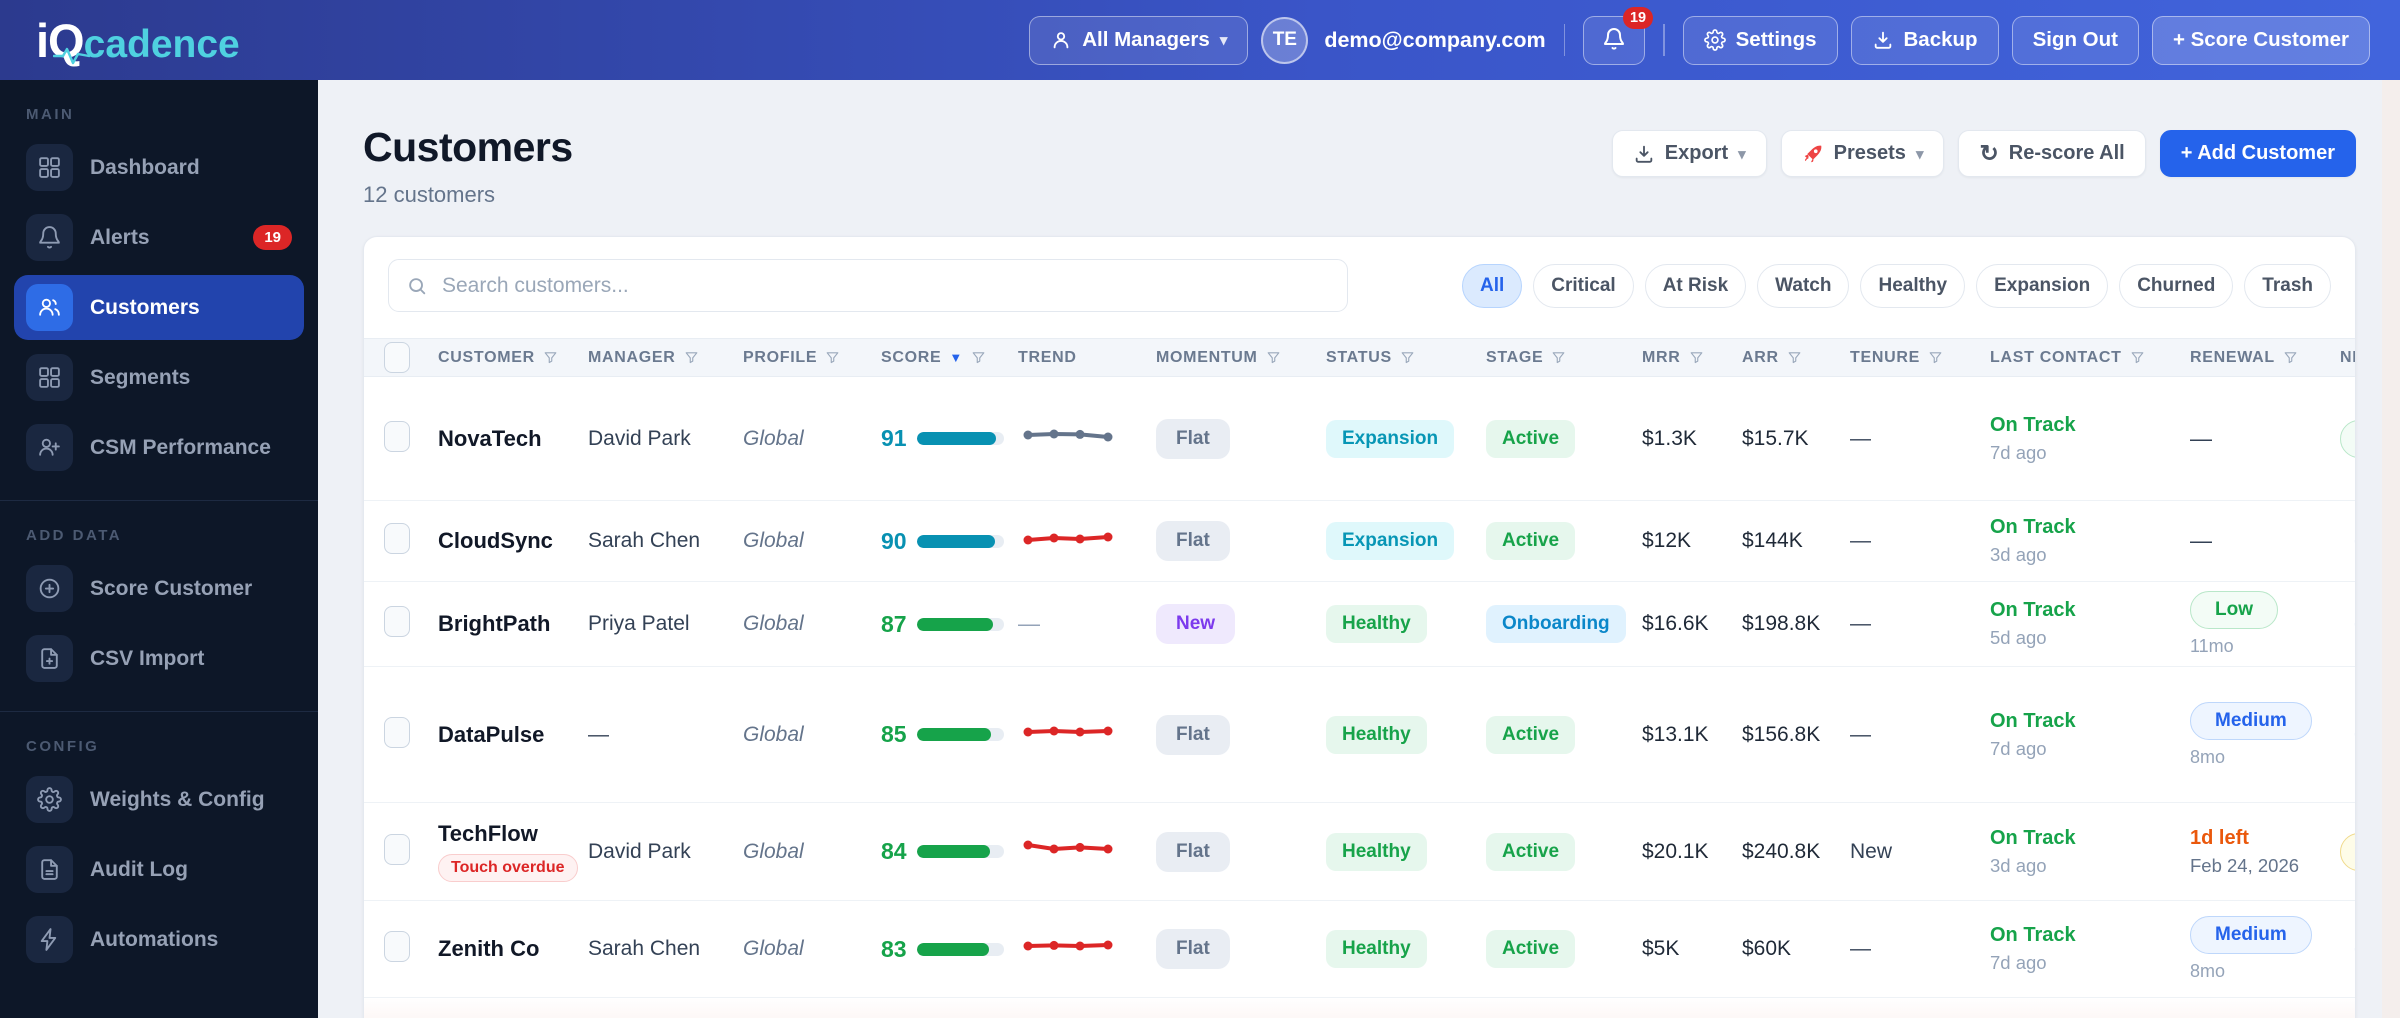 This screenshot has height=1018, width=2400. I want to click on filter-chip-critical: Critical, so click(1583, 285).